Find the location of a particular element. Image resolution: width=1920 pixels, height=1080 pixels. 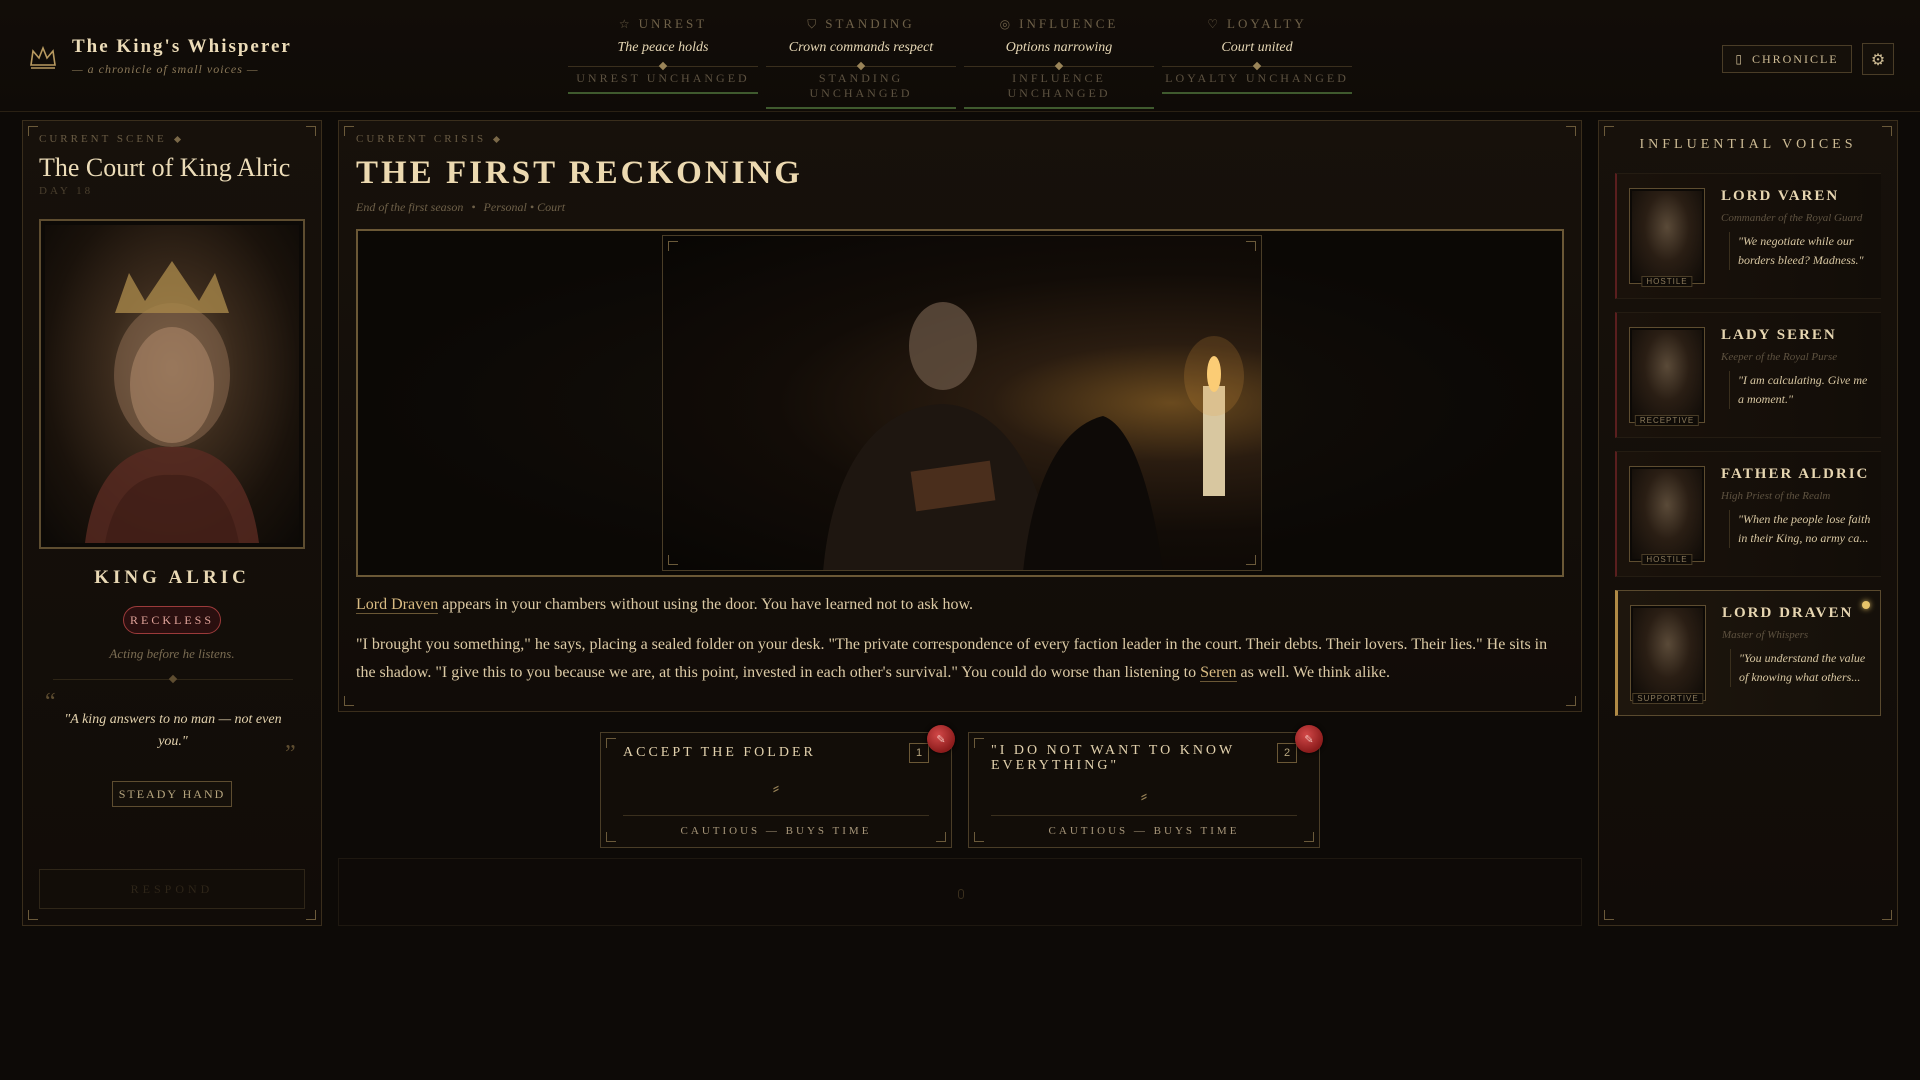

respond-button: Respond is located at coordinates (172, 889).